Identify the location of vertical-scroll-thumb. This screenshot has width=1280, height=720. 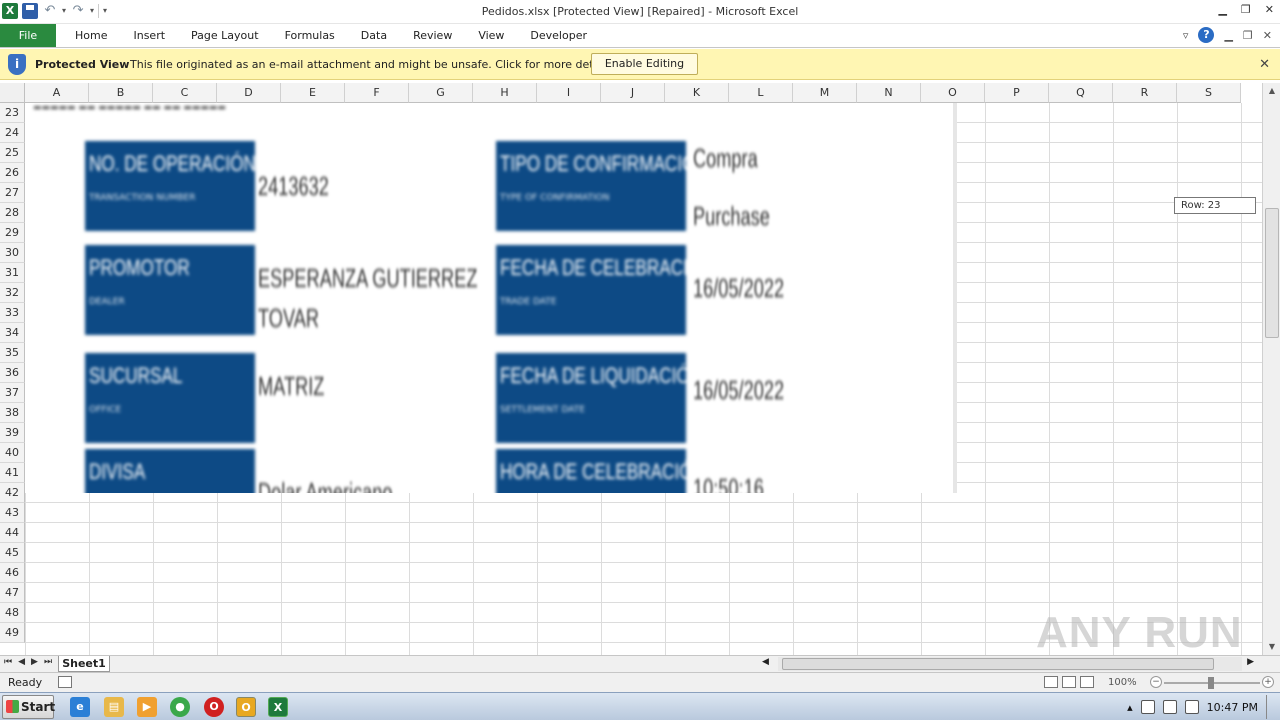
(1272, 273).